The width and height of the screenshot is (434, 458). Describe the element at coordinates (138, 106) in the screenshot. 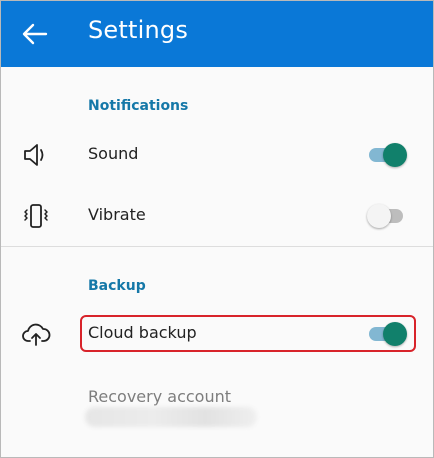

I see `section-header-notifications: Notifications` at that location.